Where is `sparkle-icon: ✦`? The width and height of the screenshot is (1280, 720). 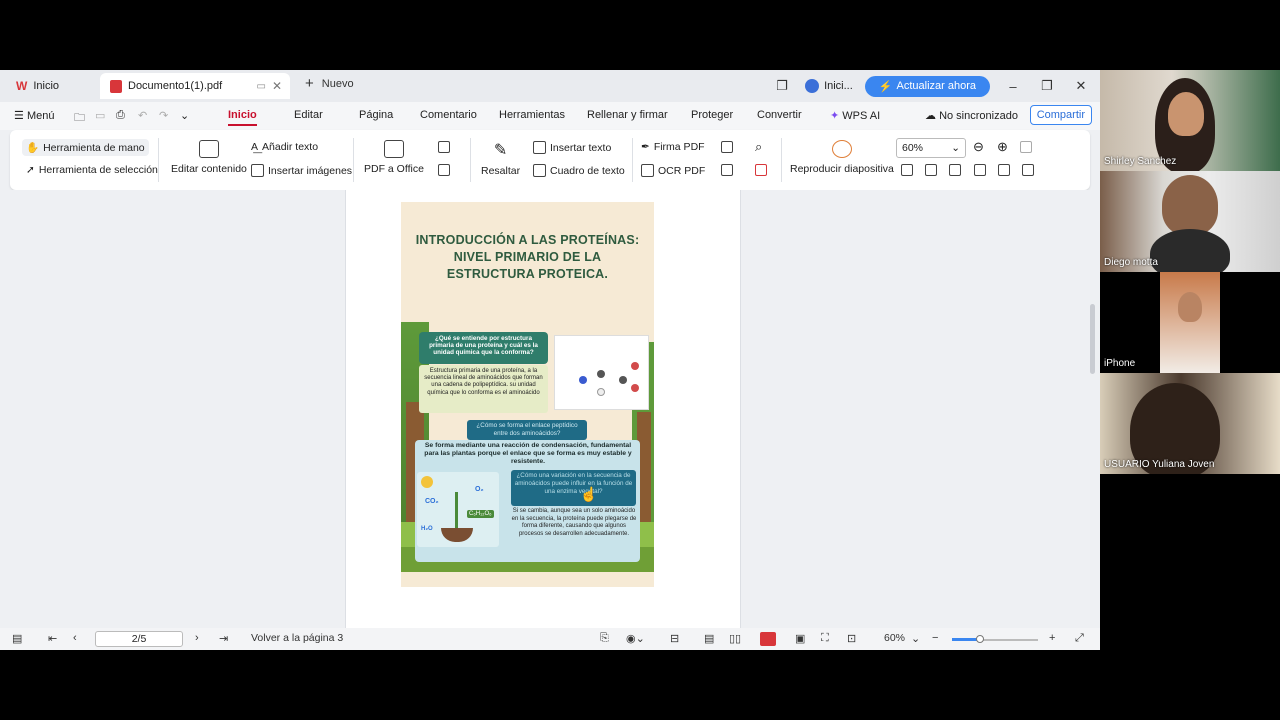
sparkle-icon: ✦ is located at coordinates (835, 116).